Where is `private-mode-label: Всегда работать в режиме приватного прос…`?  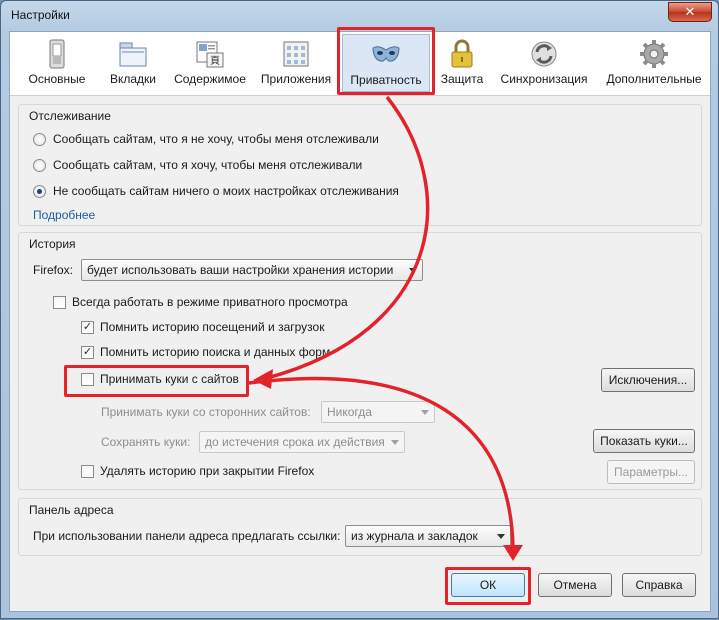
private-mode-label: Всегда работать в режиме приватного прос… is located at coordinates (210, 302).